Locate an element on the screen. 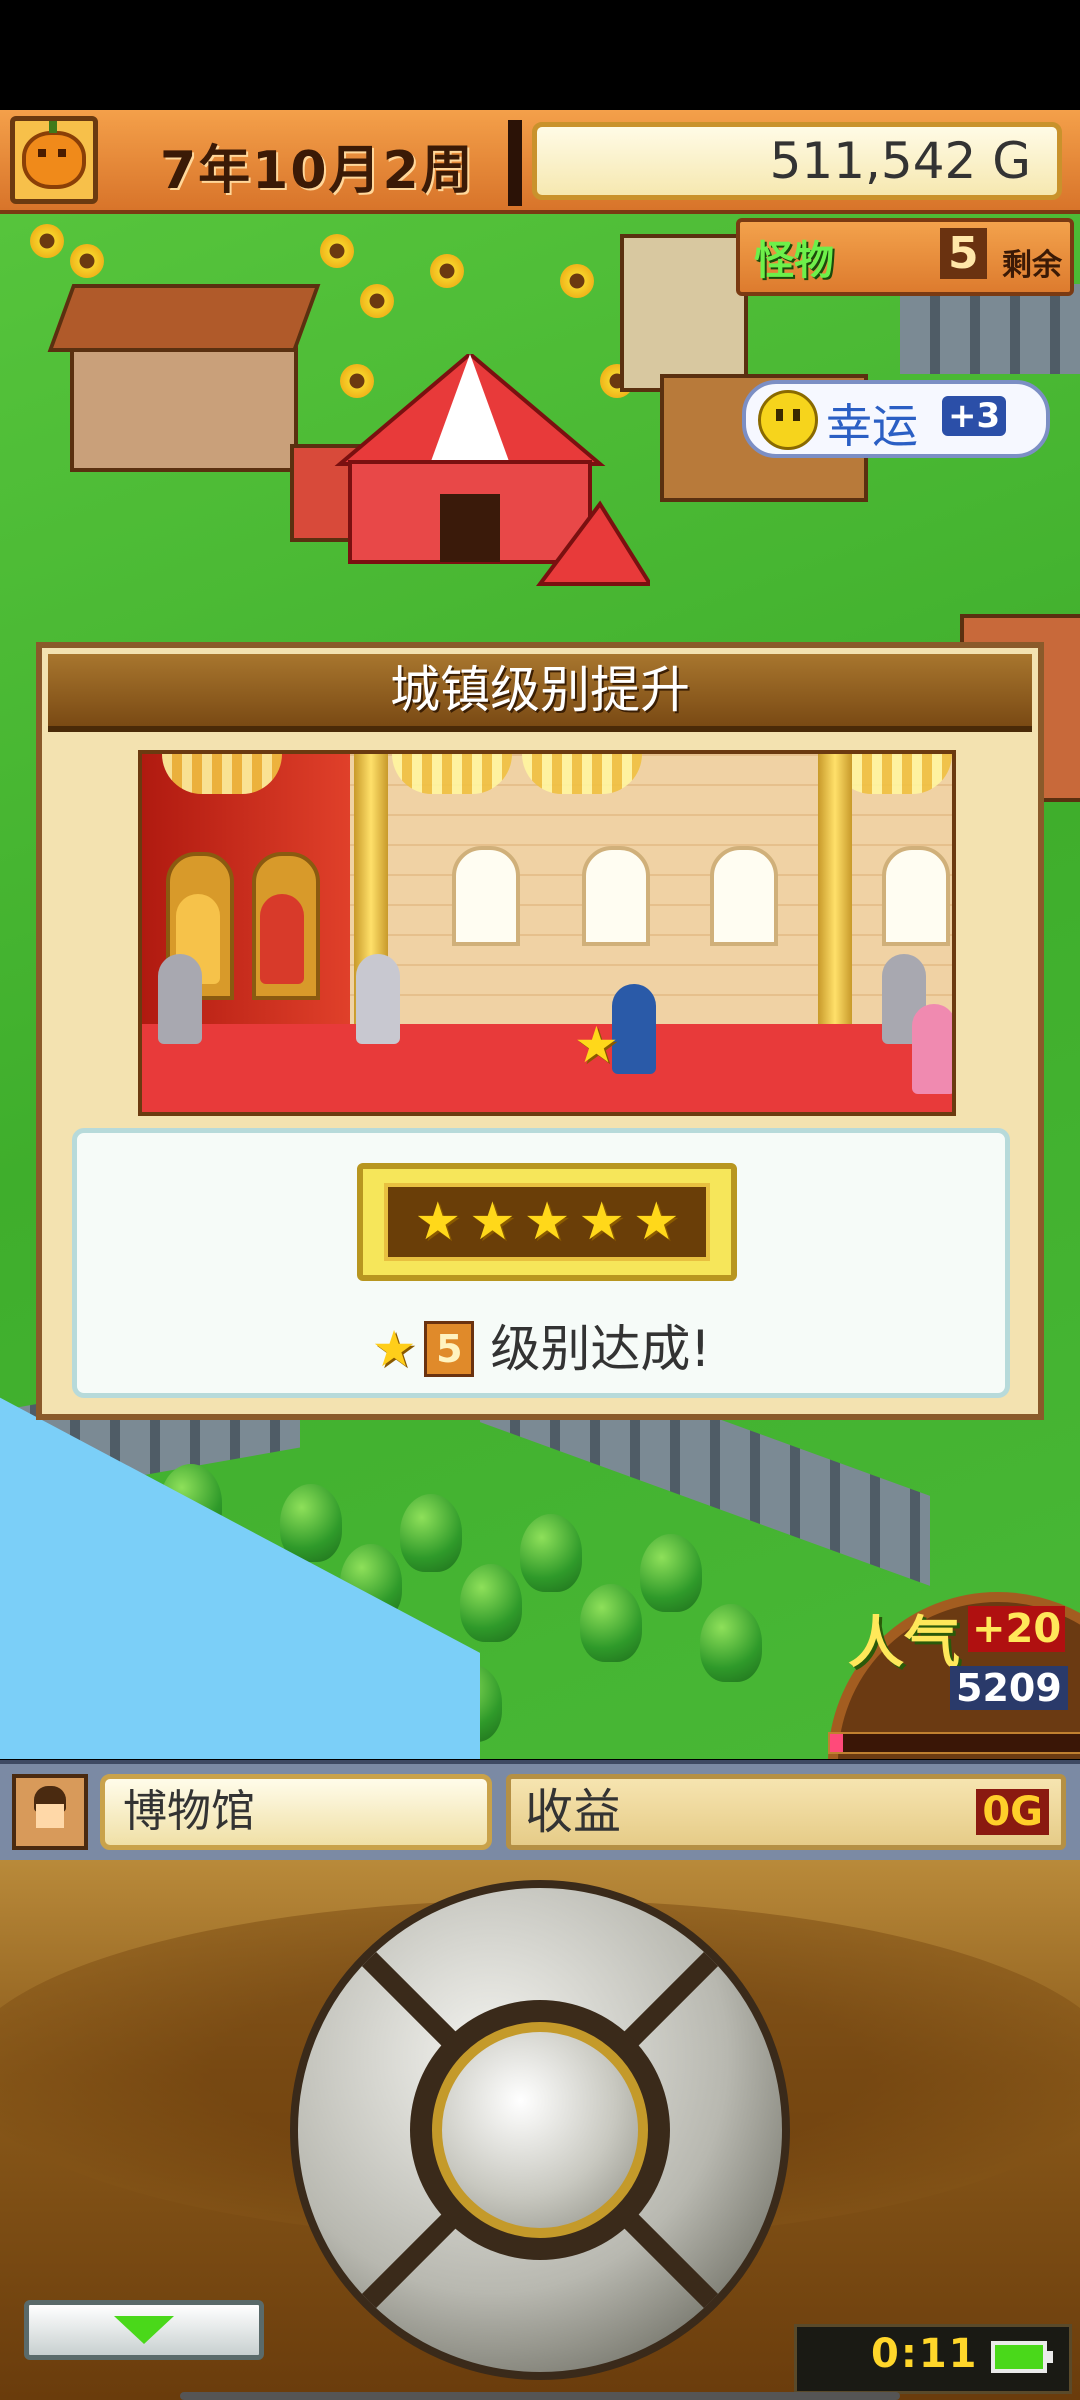  achievement-text-row: ★ 5 级别达成! is located at coordinates (541, 1345).